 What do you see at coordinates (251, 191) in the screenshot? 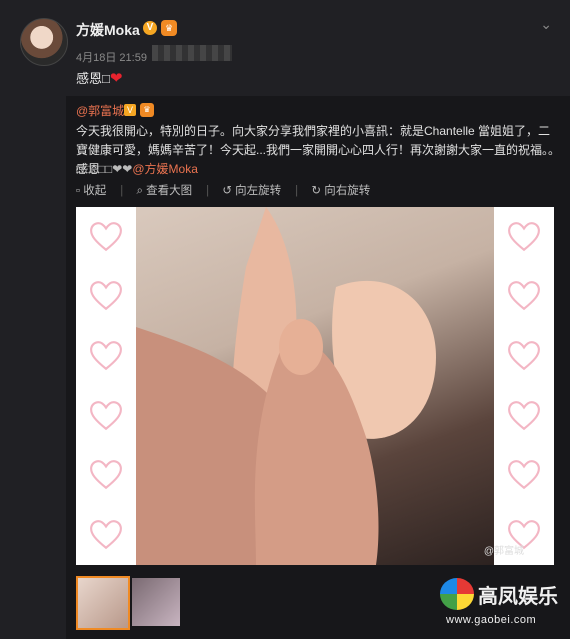
I see `rotate-left-button: ↺ 向左旋转` at bounding box center [251, 191].